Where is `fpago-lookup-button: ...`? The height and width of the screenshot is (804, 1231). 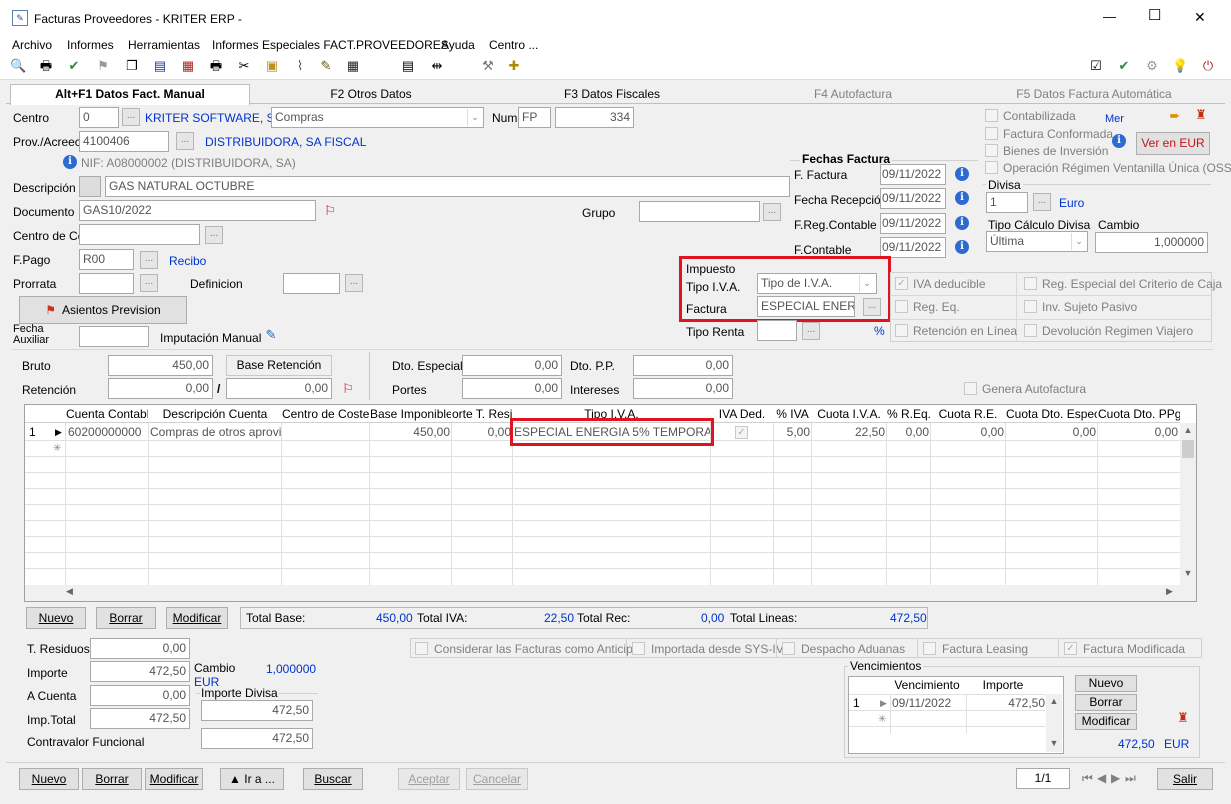 fpago-lookup-button: ... is located at coordinates (149, 260).